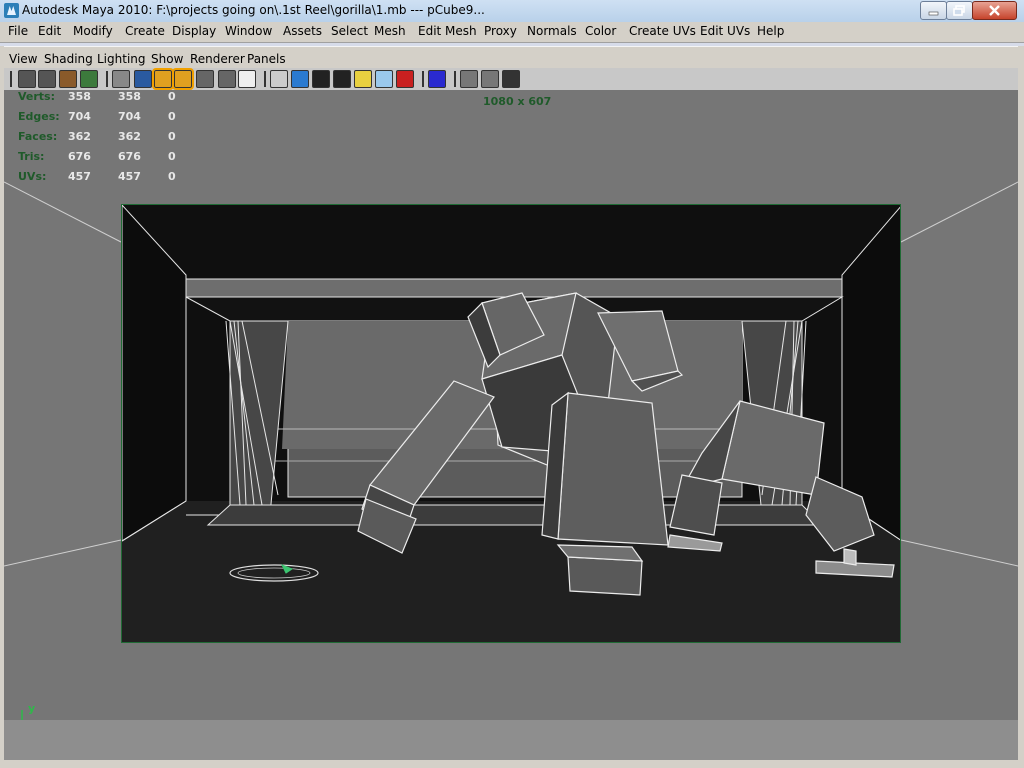  What do you see at coordinates (145, 31) in the screenshot?
I see `menu-create: Create` at bounding box center [145, 31].